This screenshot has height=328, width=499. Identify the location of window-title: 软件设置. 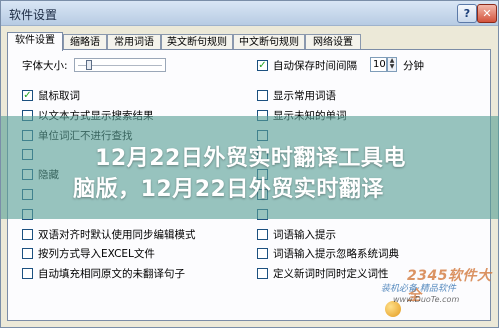
(33, 15).